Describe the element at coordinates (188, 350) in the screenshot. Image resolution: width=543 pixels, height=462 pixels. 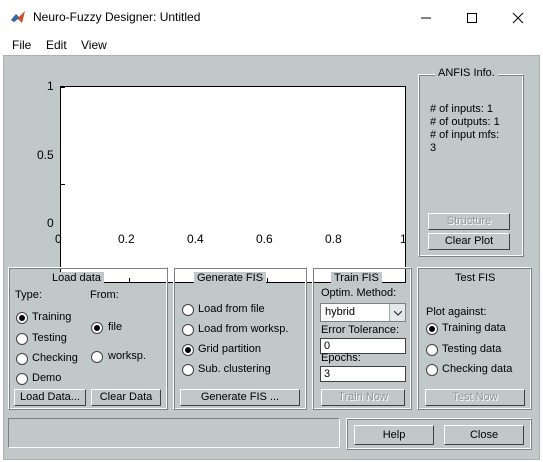
I see `gen-grid-partition-radio` at that location.